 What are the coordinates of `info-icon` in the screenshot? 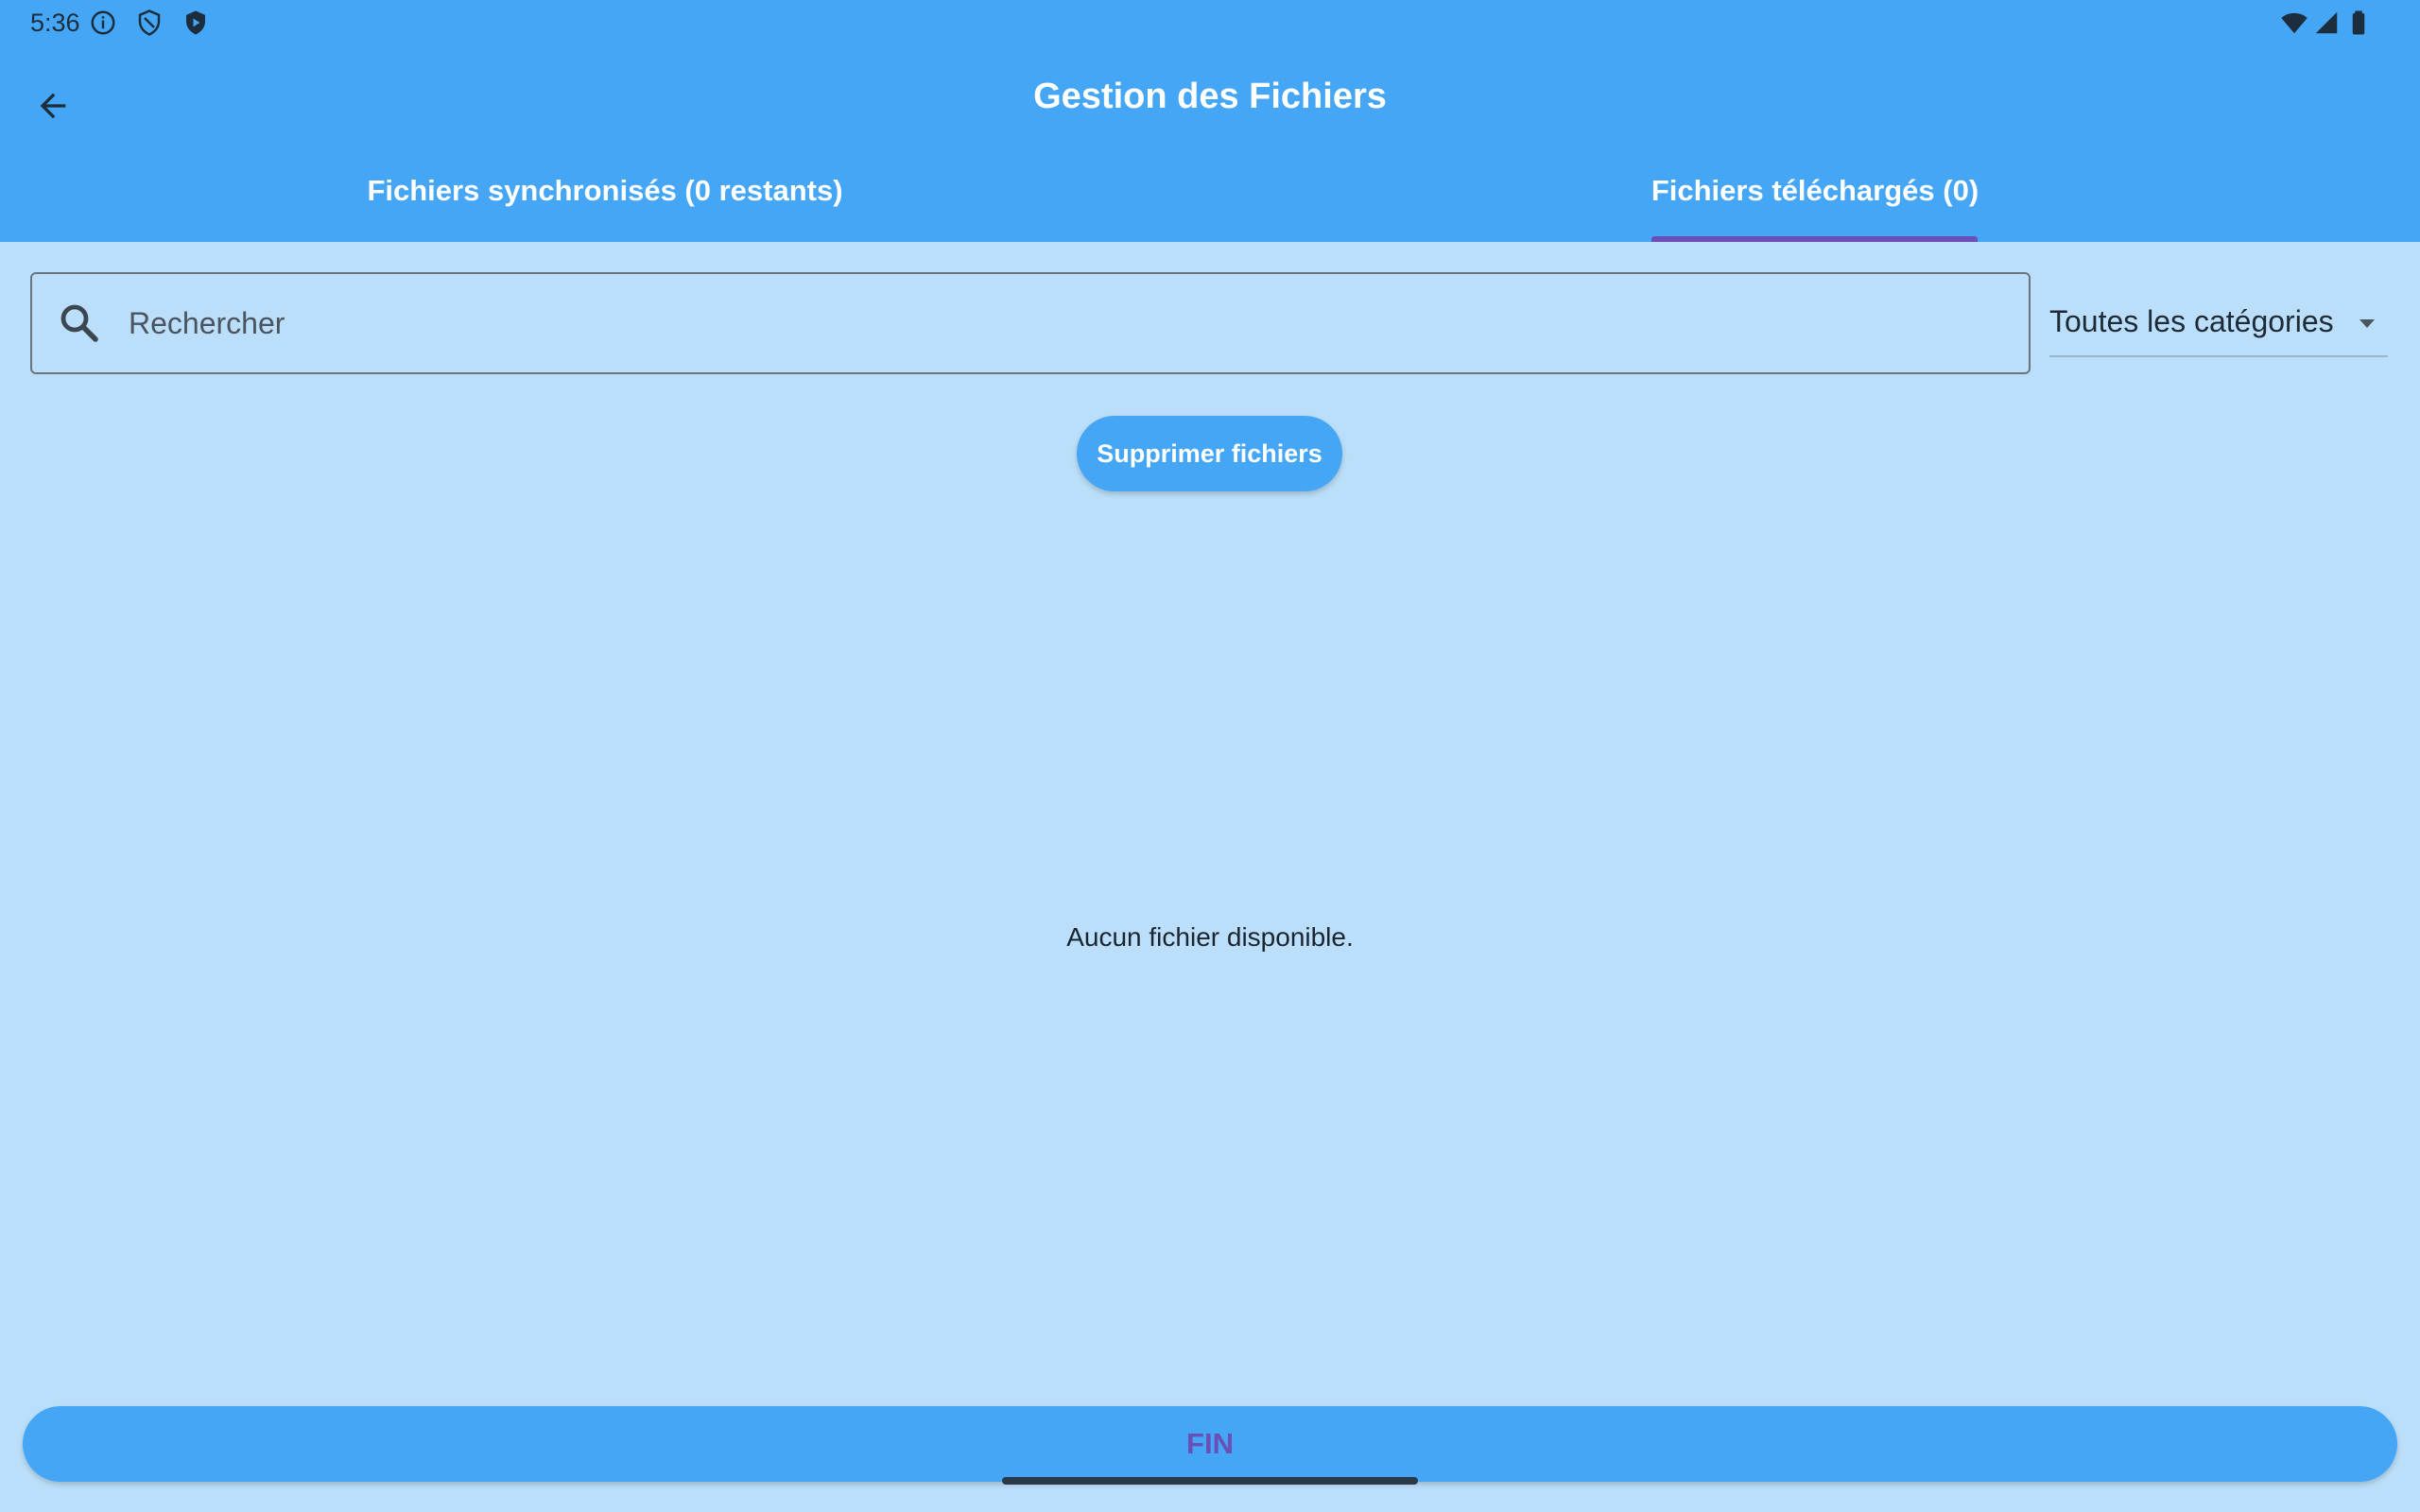 It's located at (103, 23).